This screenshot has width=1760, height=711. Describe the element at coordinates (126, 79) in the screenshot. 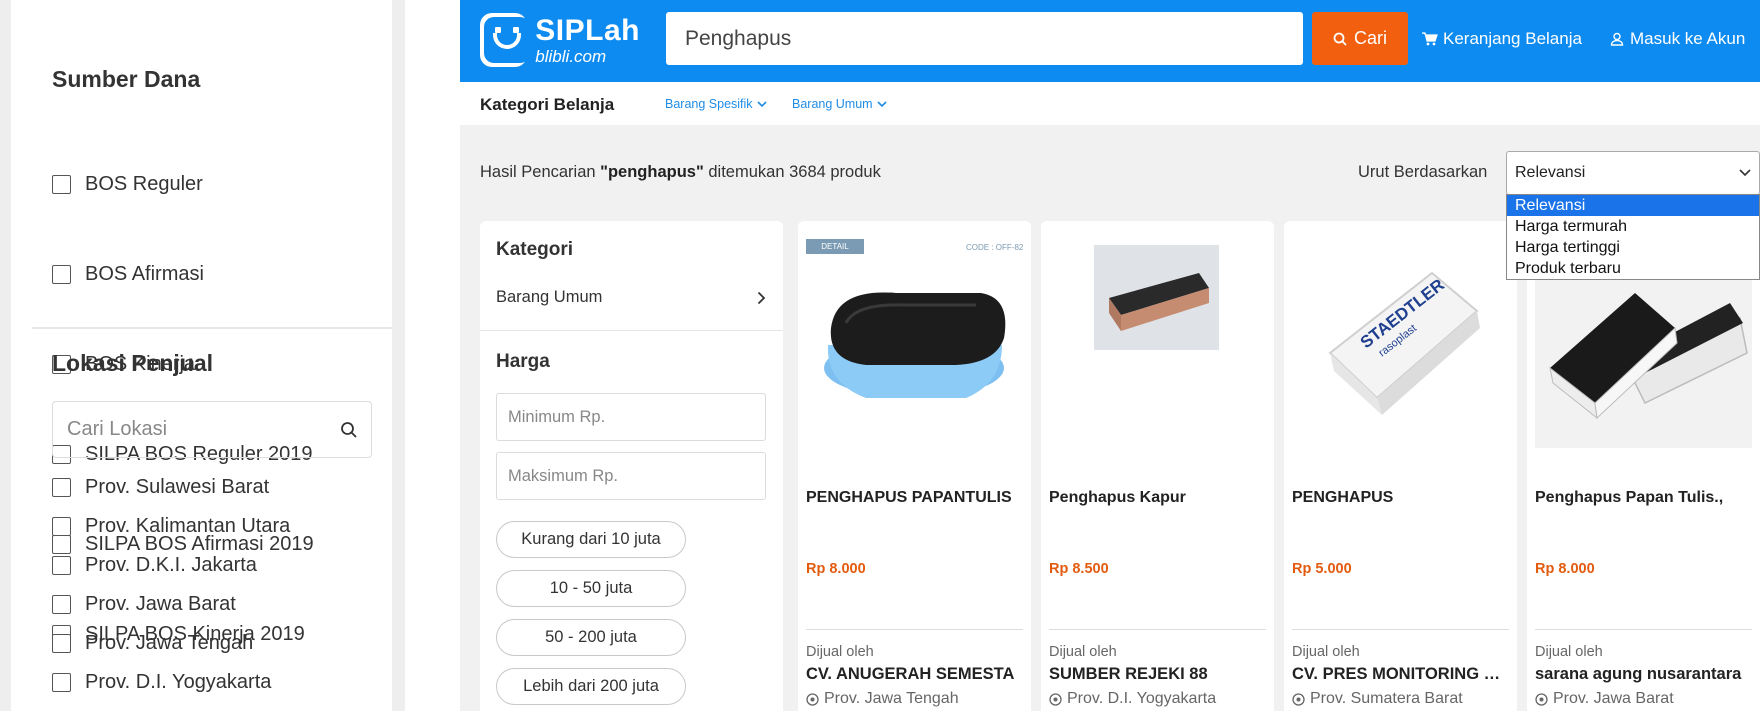

I see `funding-source-title: Sumber Dana` at that location.